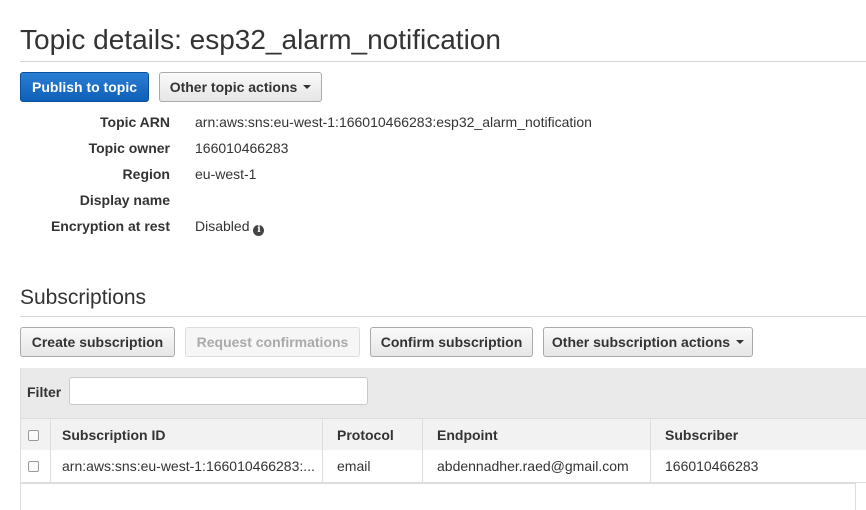 The height and width of the screenshot is (510, 866). I want to click on subscriptions-divider, so click(443, 316).